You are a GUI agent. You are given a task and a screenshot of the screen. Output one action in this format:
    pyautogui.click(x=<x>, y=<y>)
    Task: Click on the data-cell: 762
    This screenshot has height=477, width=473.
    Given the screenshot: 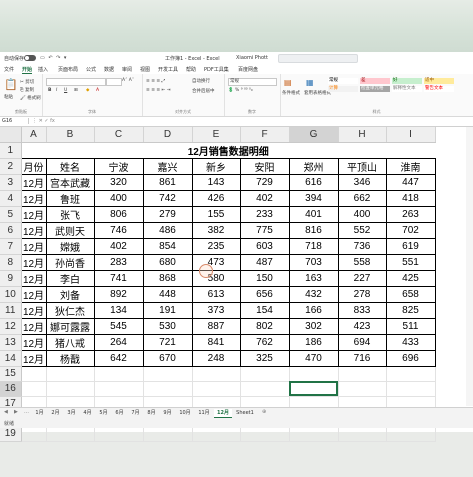 What is the action you would take?
    pyautogui.click(x=264, y=342)
    